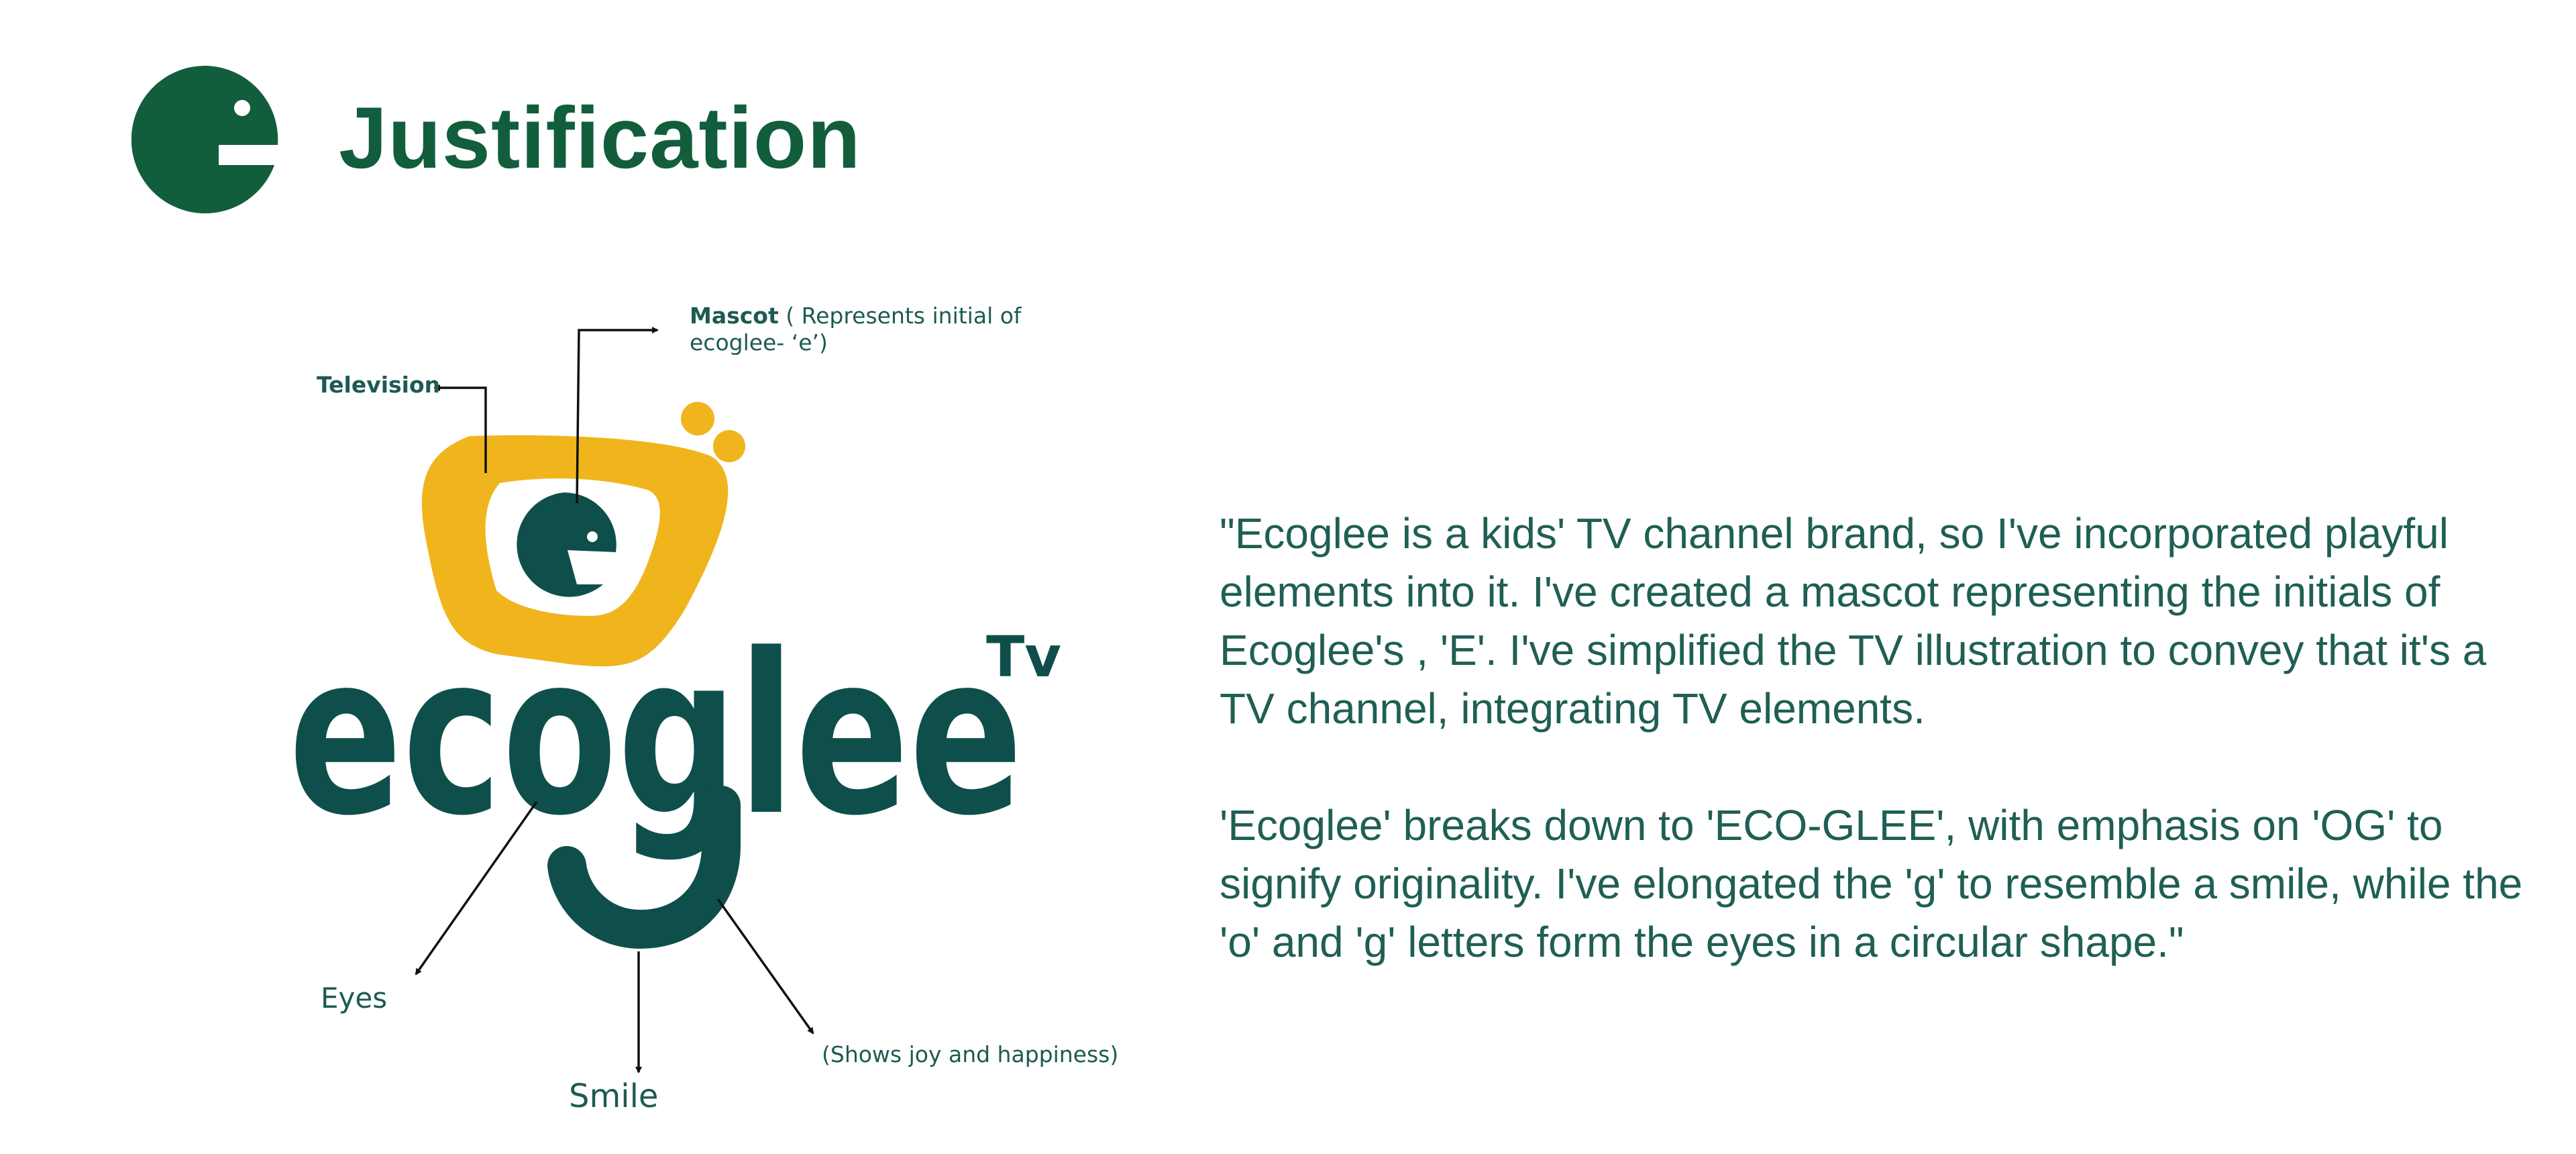 The image size is (2576, 1154). What do you see at coordinates (734, 316) in the screenshot?
I see `mascot-label-bold: Mascot` at bounding box center [734, 316].